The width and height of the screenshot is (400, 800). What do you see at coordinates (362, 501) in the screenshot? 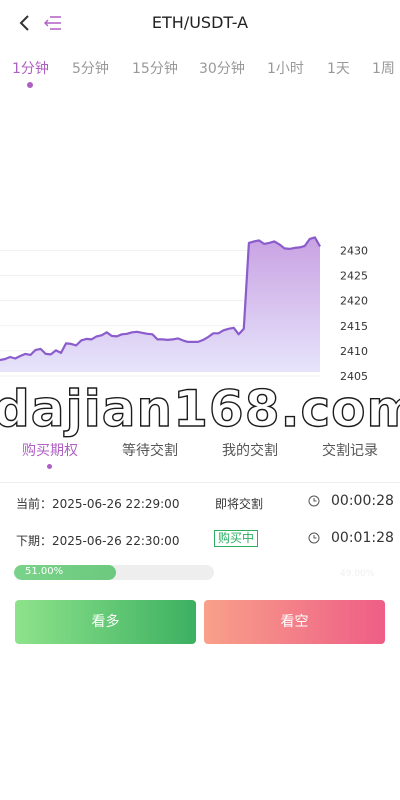
I see `current-countdown: 00:00:28` at bounding box center [362, 501].